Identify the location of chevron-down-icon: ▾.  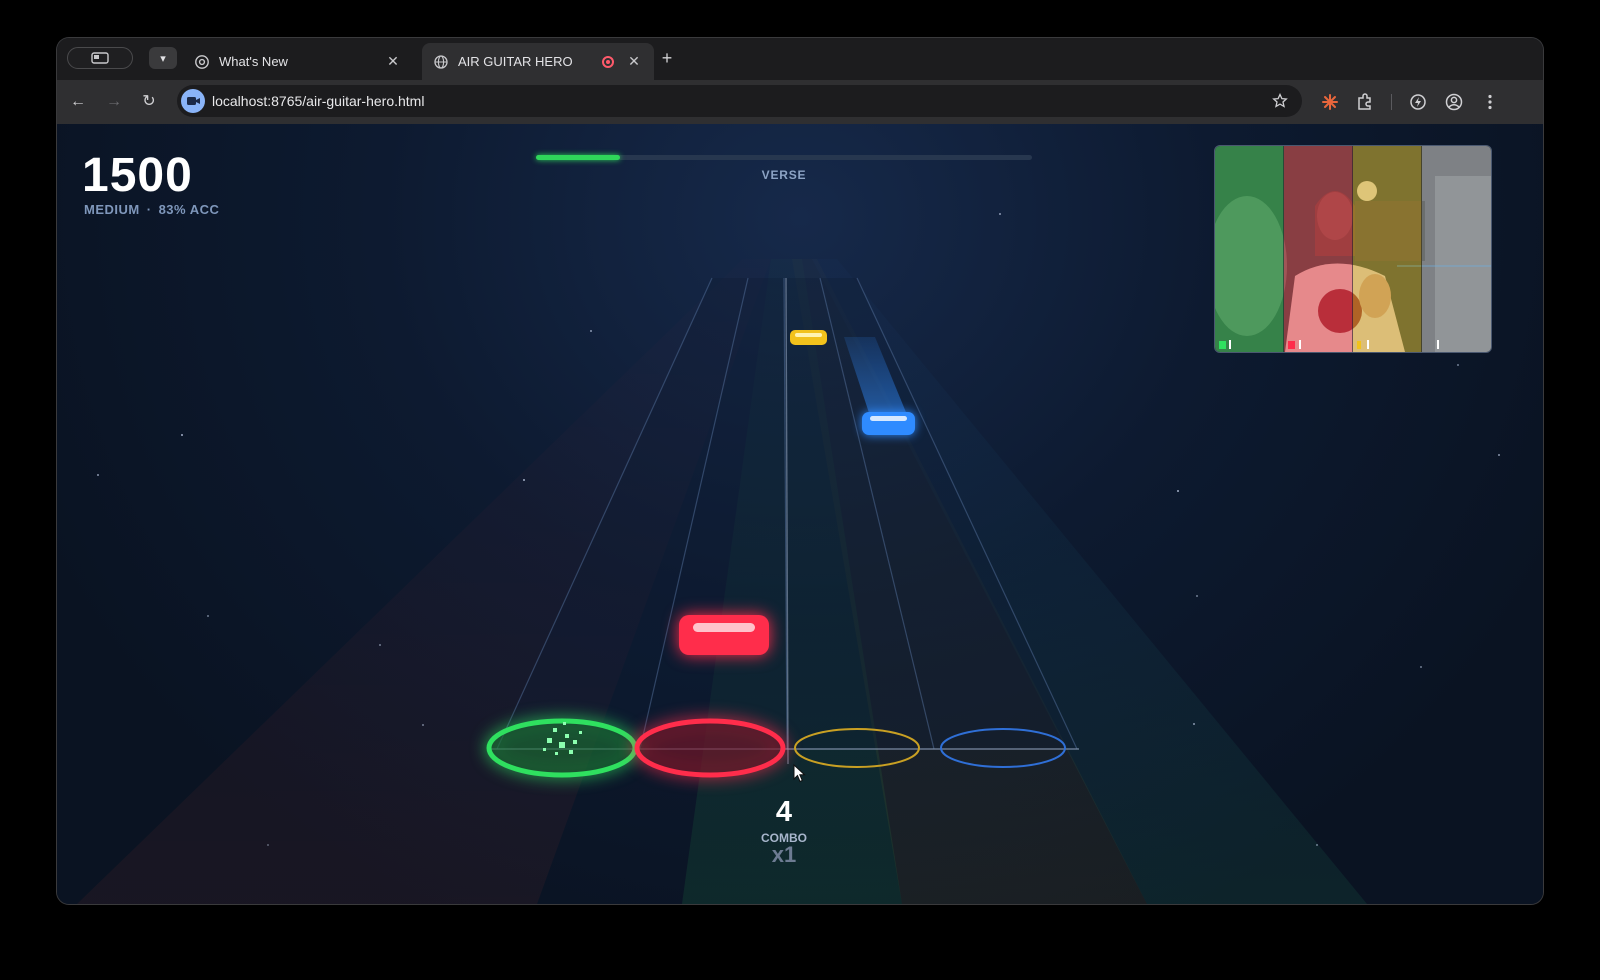
(163, 58).